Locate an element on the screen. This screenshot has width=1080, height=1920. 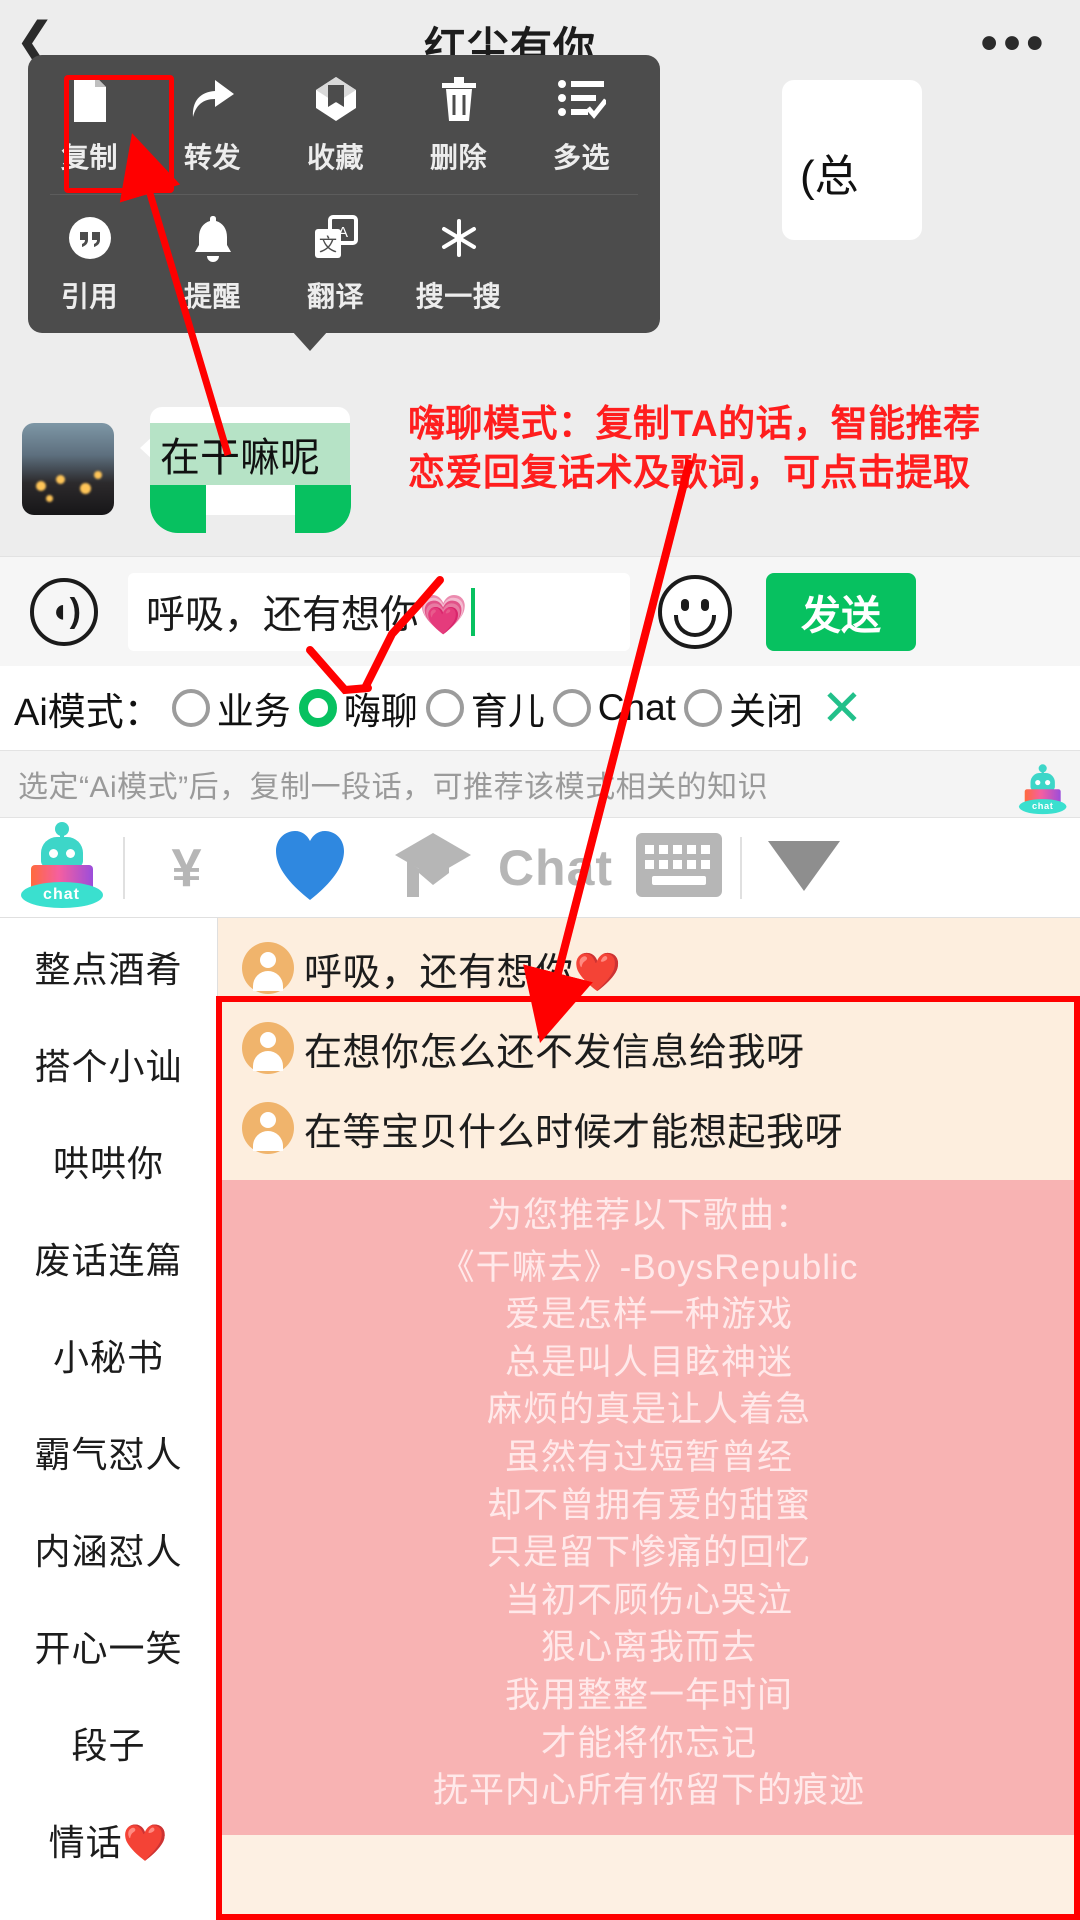
emoji-button is located at coordinates (695, 611).